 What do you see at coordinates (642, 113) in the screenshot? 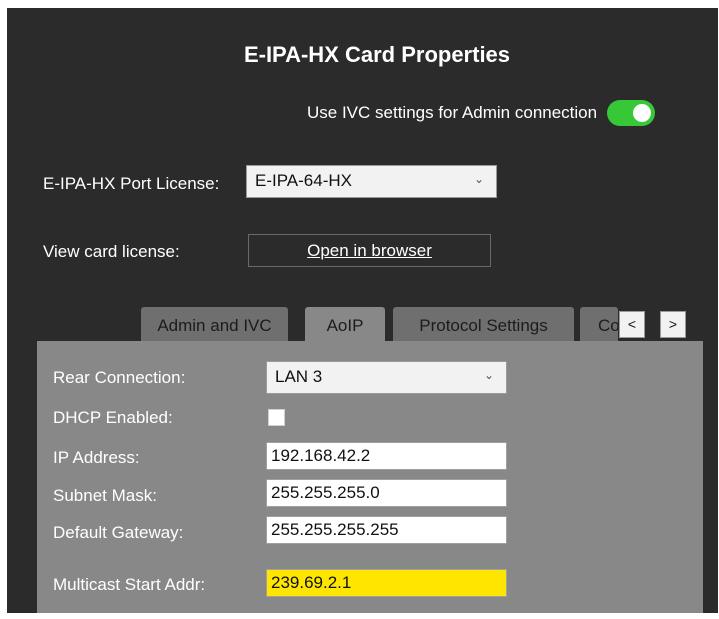
I see `toggle-knob` at bounding box center [642, 113].